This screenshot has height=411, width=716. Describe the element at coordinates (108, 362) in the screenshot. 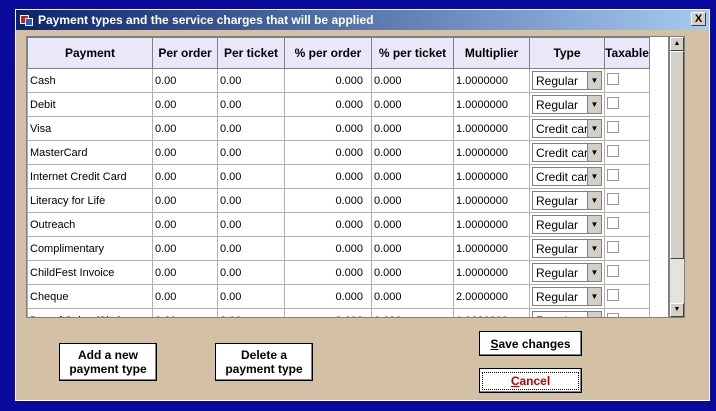

I see `add-payment-type-button: Add a new payment type` at that location.